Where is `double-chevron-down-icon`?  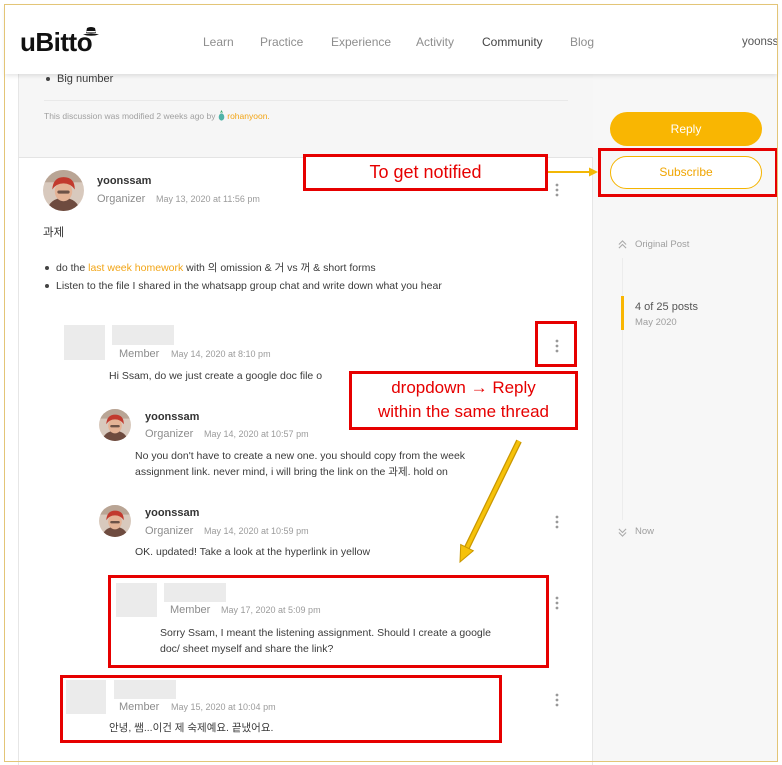
double-chevron-down-icon is located at coordinates (622, 532).